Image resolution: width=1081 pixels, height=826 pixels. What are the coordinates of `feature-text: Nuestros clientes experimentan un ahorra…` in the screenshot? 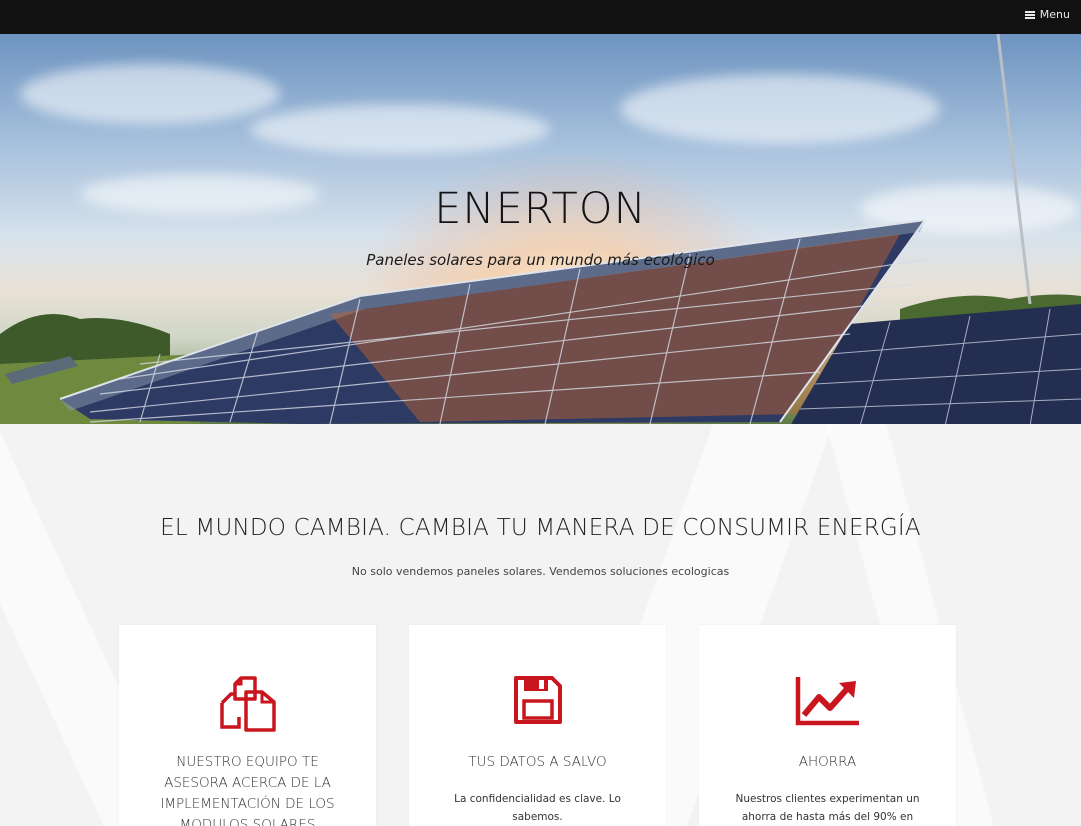 It's located at (827, 808).